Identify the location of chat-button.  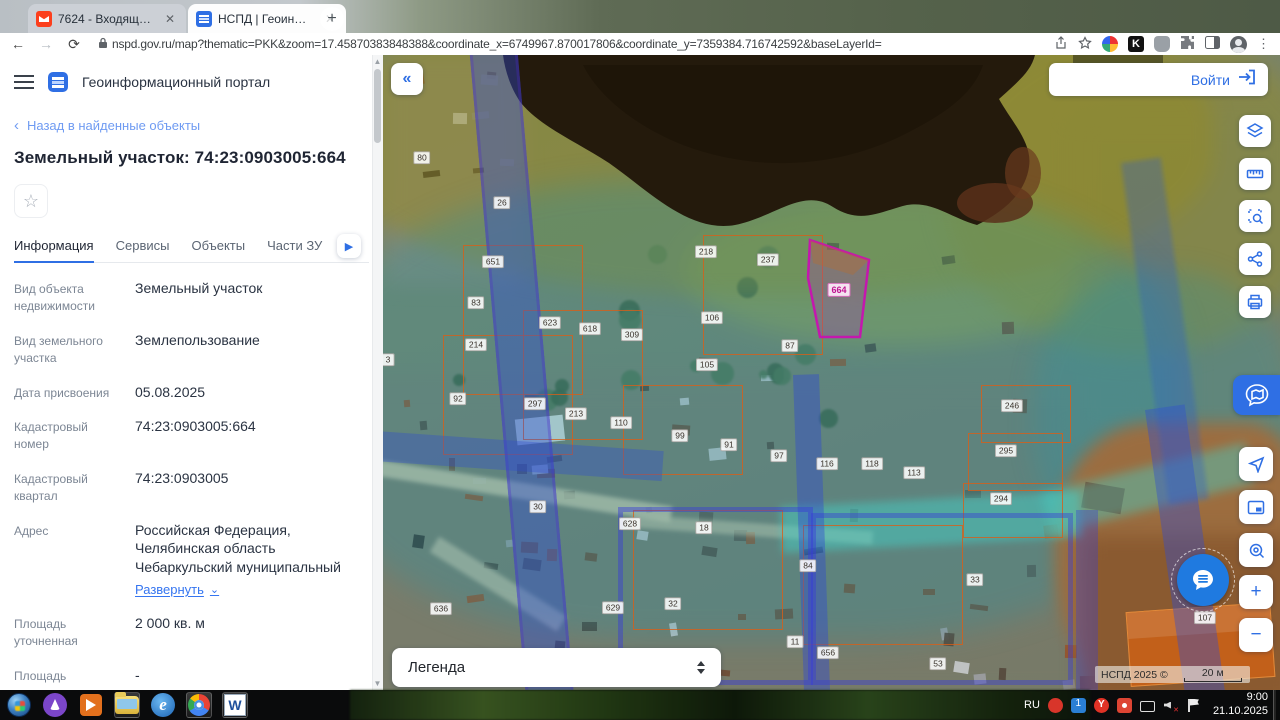
(1203, 580).